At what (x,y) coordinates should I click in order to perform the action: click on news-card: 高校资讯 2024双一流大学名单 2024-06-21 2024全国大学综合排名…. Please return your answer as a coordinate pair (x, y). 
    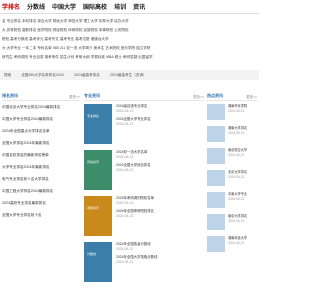
    Looking at the image, I should click on (144, 170).